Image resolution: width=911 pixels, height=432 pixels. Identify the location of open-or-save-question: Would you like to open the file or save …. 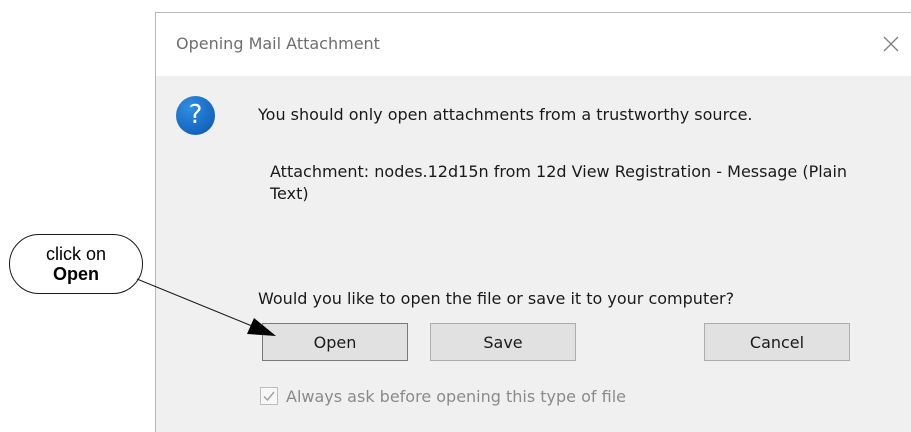
(496, 298).